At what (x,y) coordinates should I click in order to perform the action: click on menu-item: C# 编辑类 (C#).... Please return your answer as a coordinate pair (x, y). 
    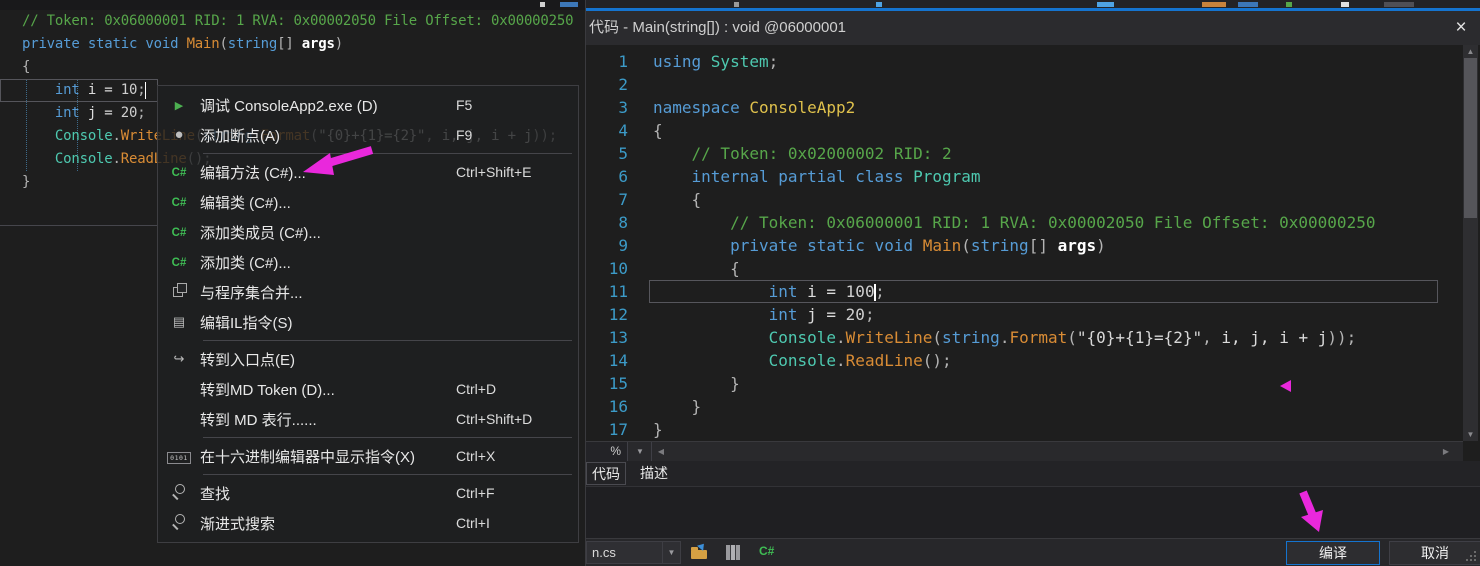
    Looking at the image, I should click on (368, 202).